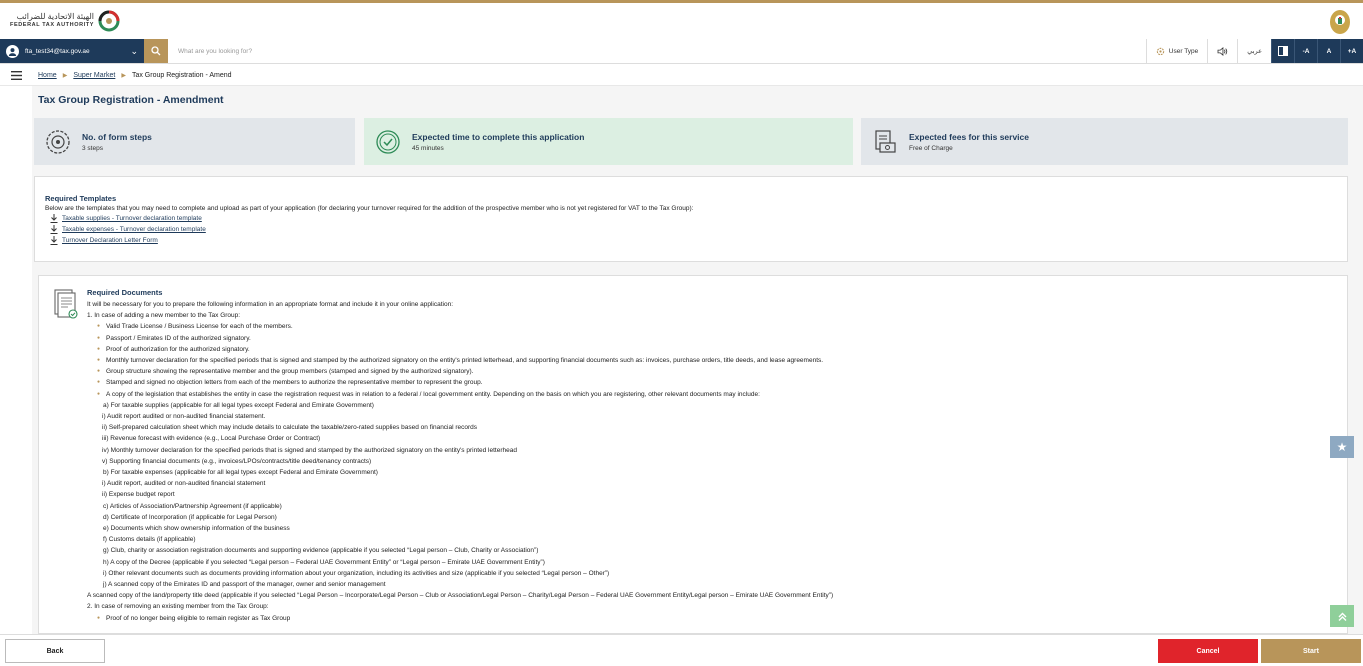  I want to click on logo-arabic-text: الهيئة الاتحادية للضرائب, so click(55, 16).